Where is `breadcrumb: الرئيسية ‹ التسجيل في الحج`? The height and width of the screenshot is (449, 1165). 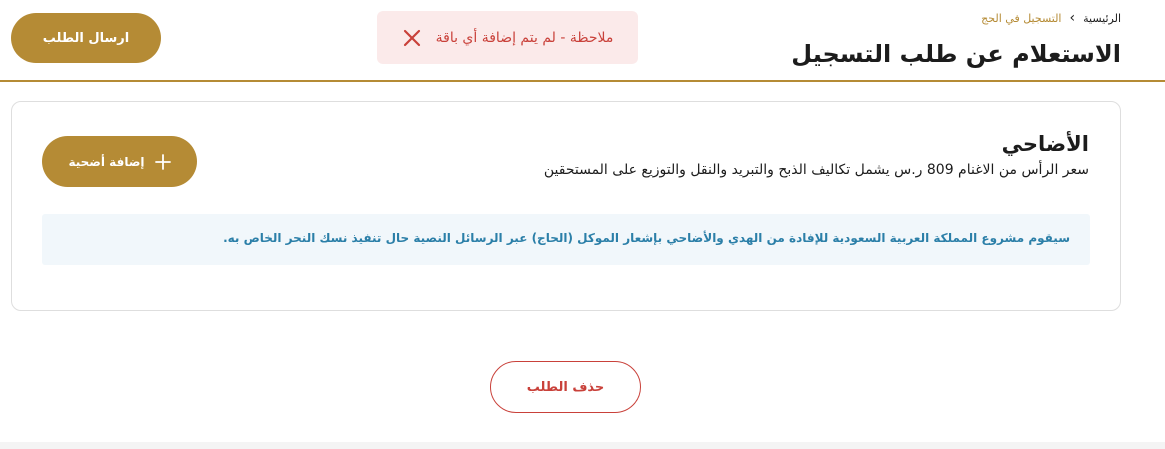 breadcrumb: الرئيسية ‹ التسجيل في الحج is located at coordinates (1051, 18).